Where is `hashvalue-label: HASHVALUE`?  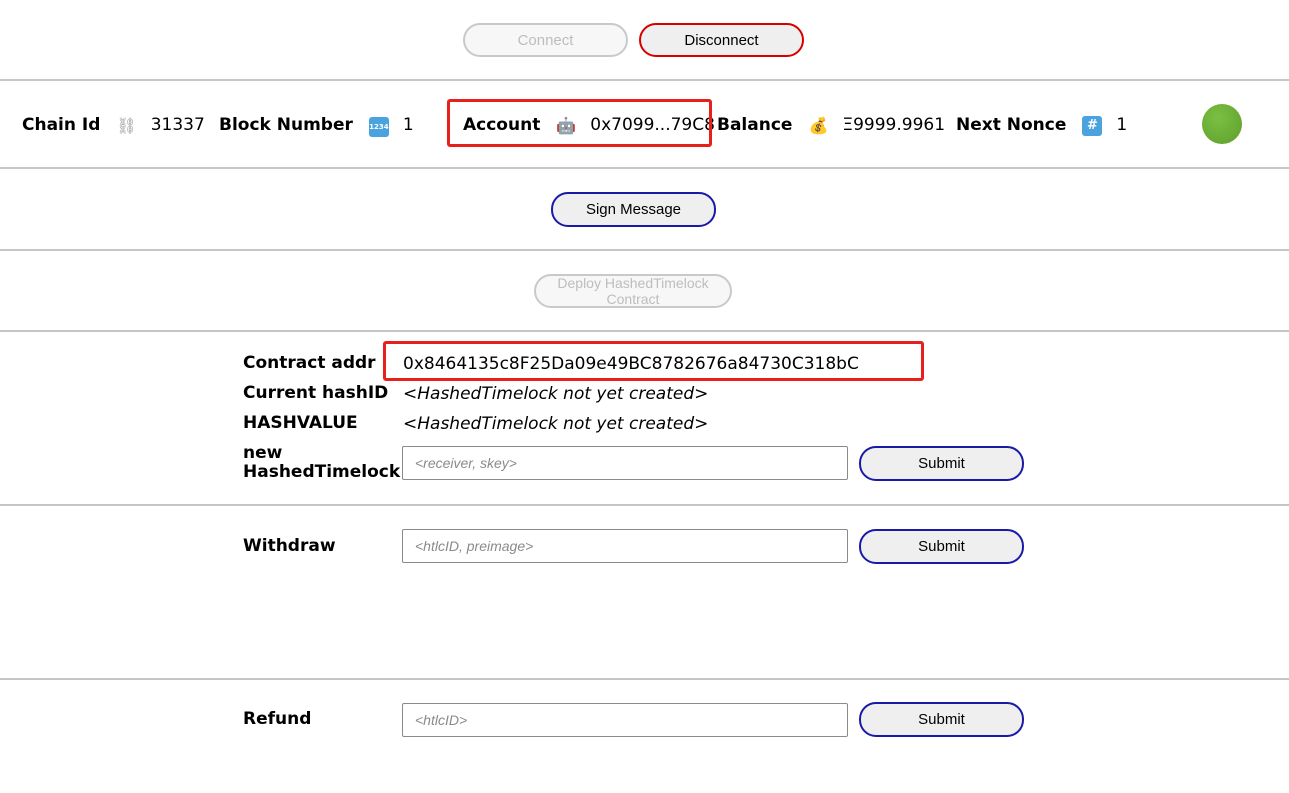
hashvalue-label: HASHVALUE is located at coordinates (300, 423).